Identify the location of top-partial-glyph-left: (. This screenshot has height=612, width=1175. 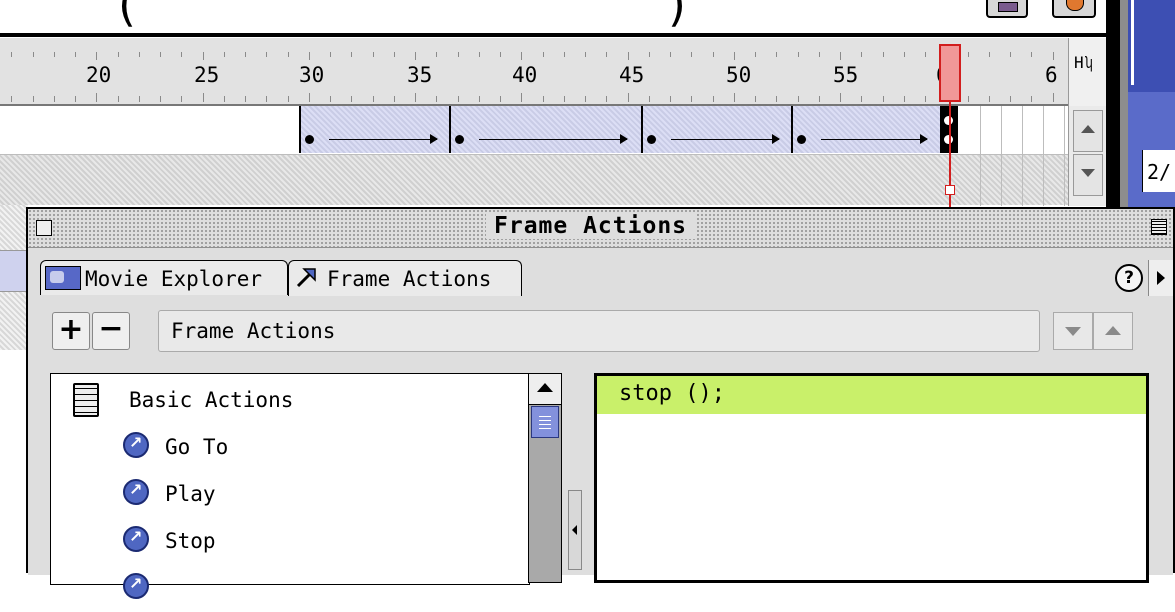
(127, 16).